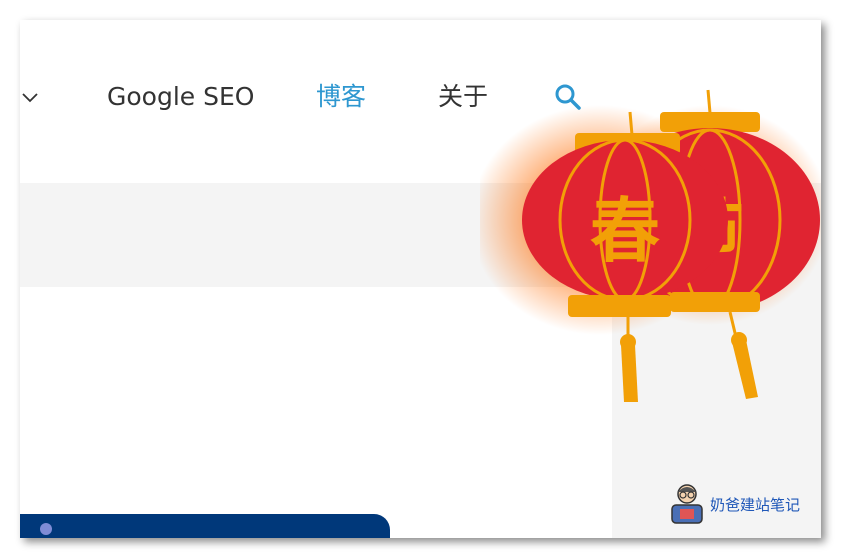 The image size is (842, 560). I want to click on badge-label: 奶爸建站笔记, so click(755, 504).